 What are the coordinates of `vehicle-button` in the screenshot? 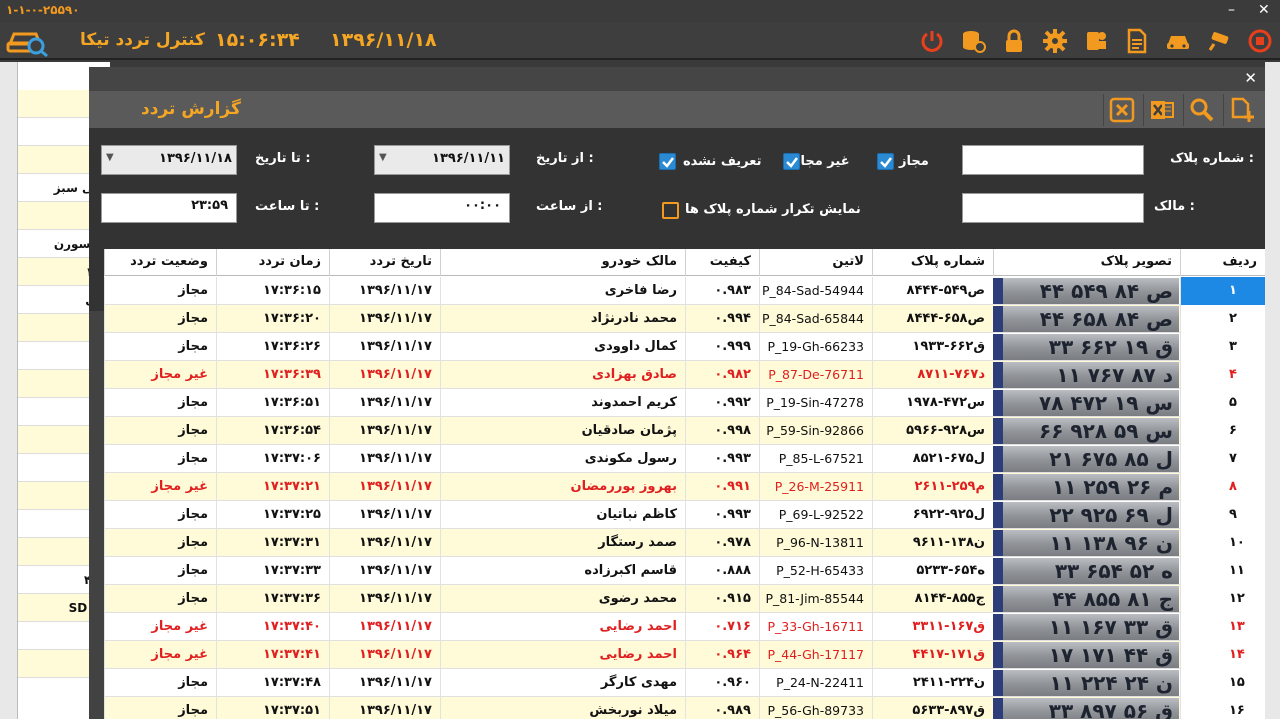 It's located at (1178, 41).